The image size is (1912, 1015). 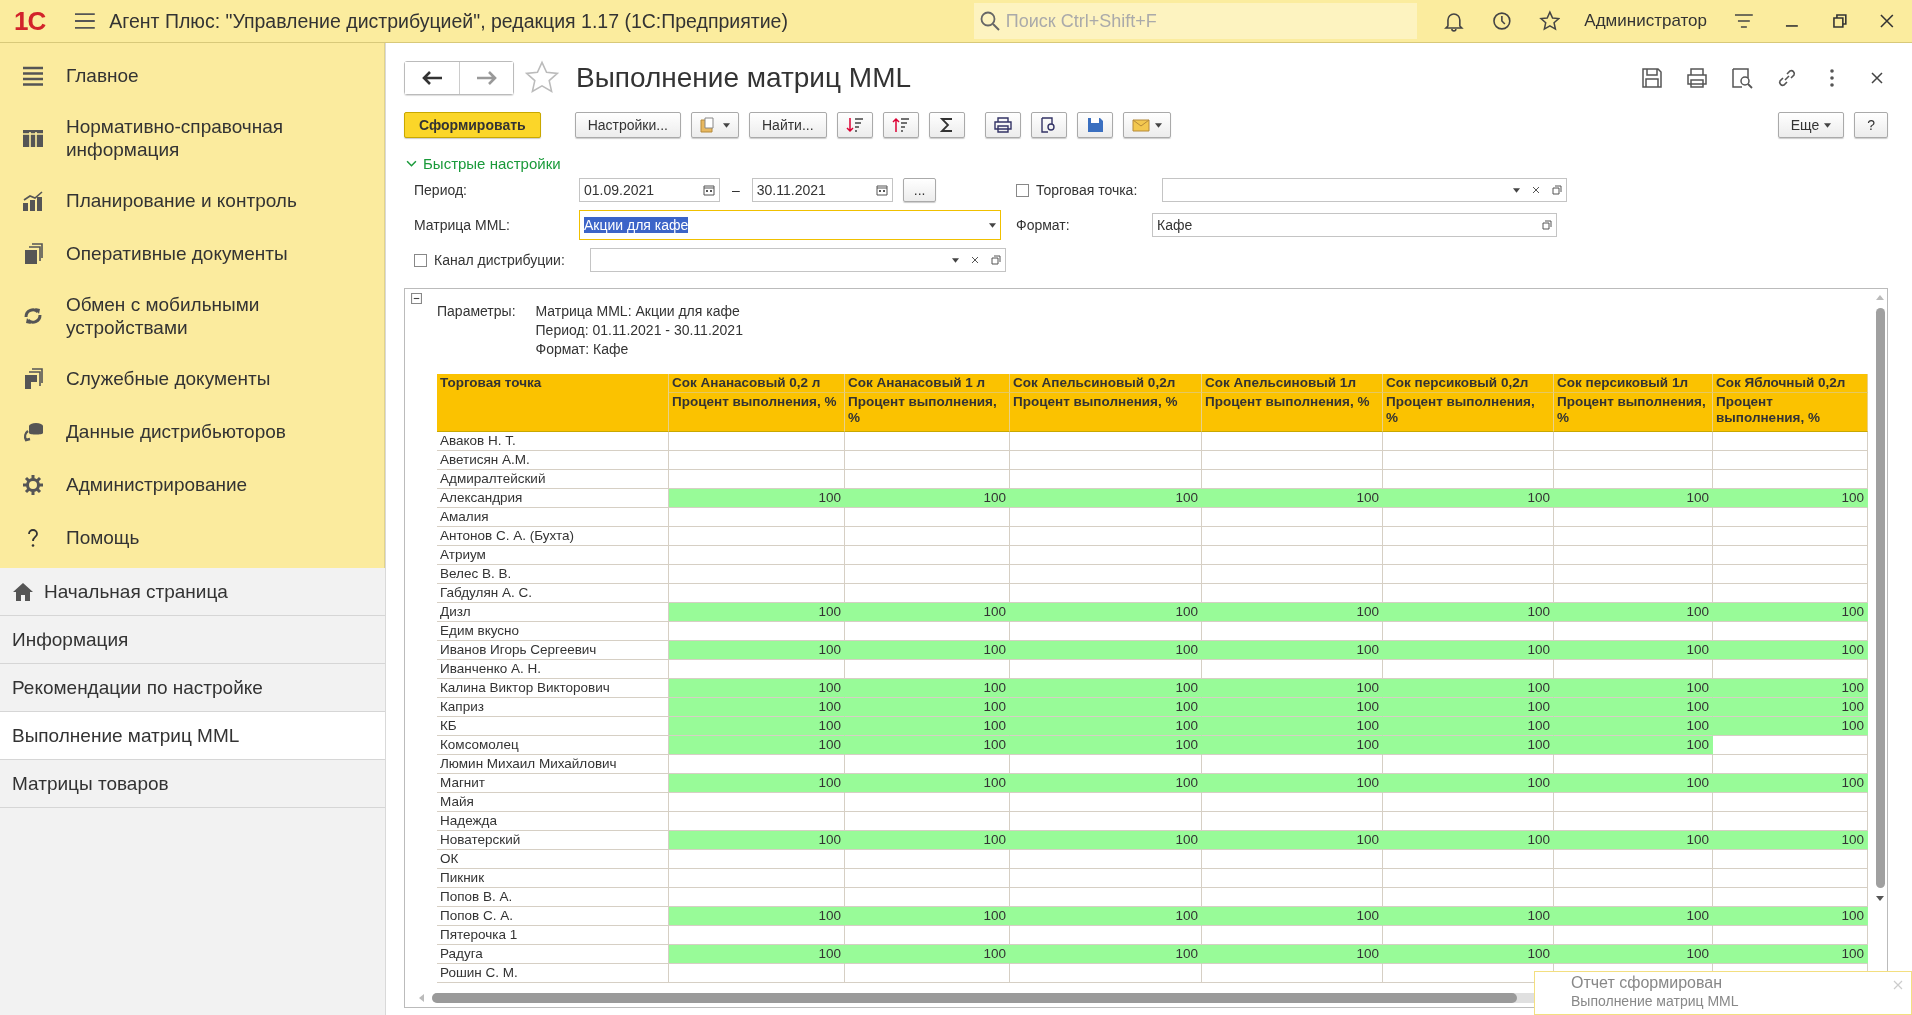 What do you see at coordinates (1354, 225) in the screenshot?
I see `format-field: Кафе` at bounding box center [1354, 225].